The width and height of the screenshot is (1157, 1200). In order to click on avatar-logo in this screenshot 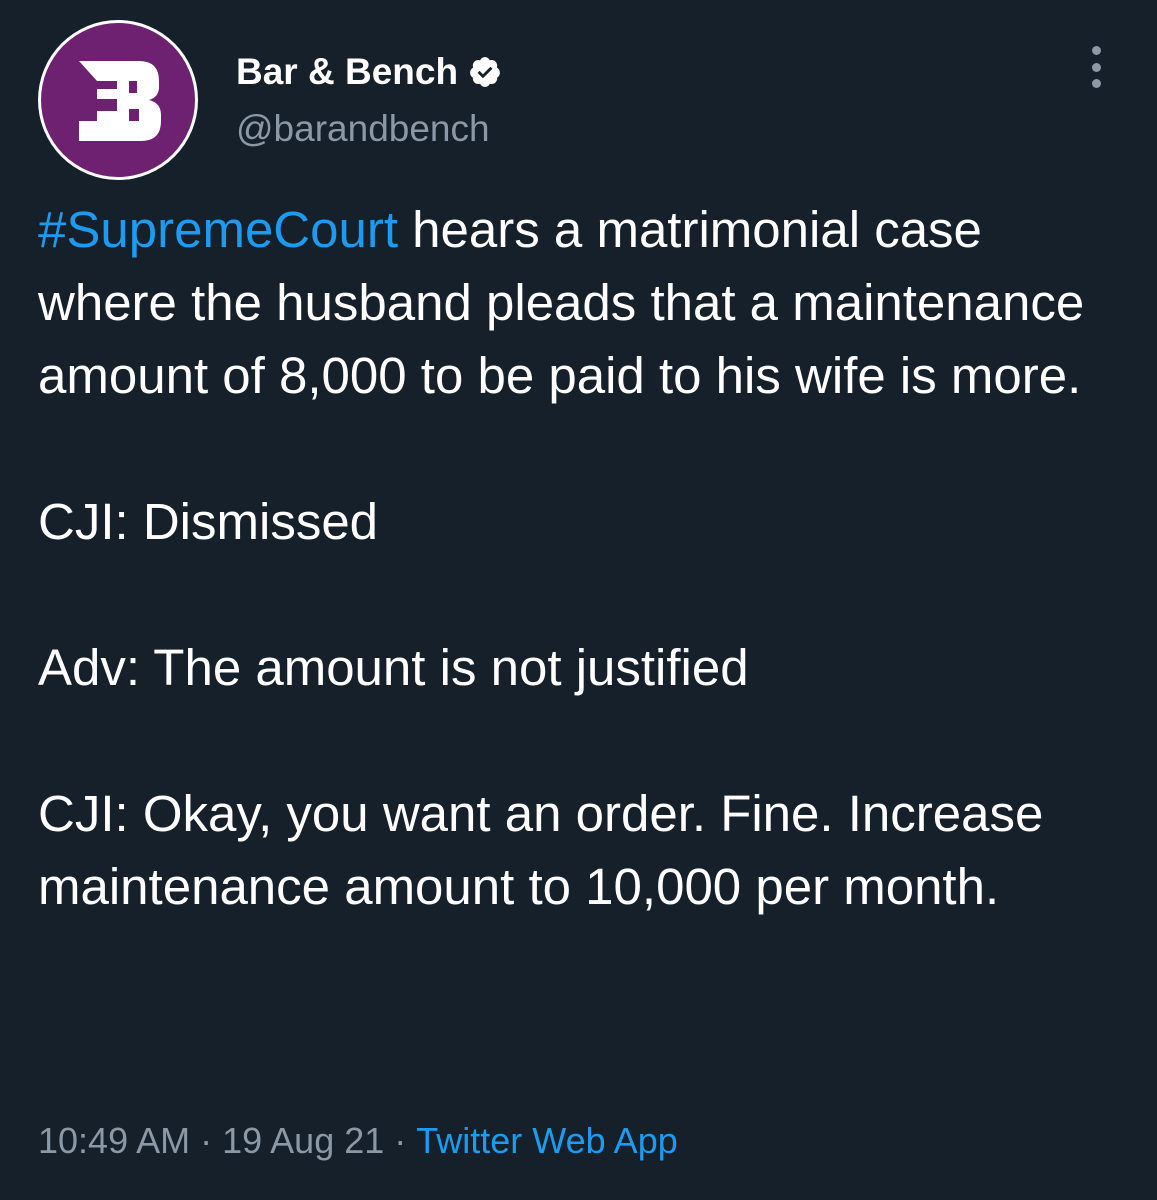, I will do `click(118, 100)`.